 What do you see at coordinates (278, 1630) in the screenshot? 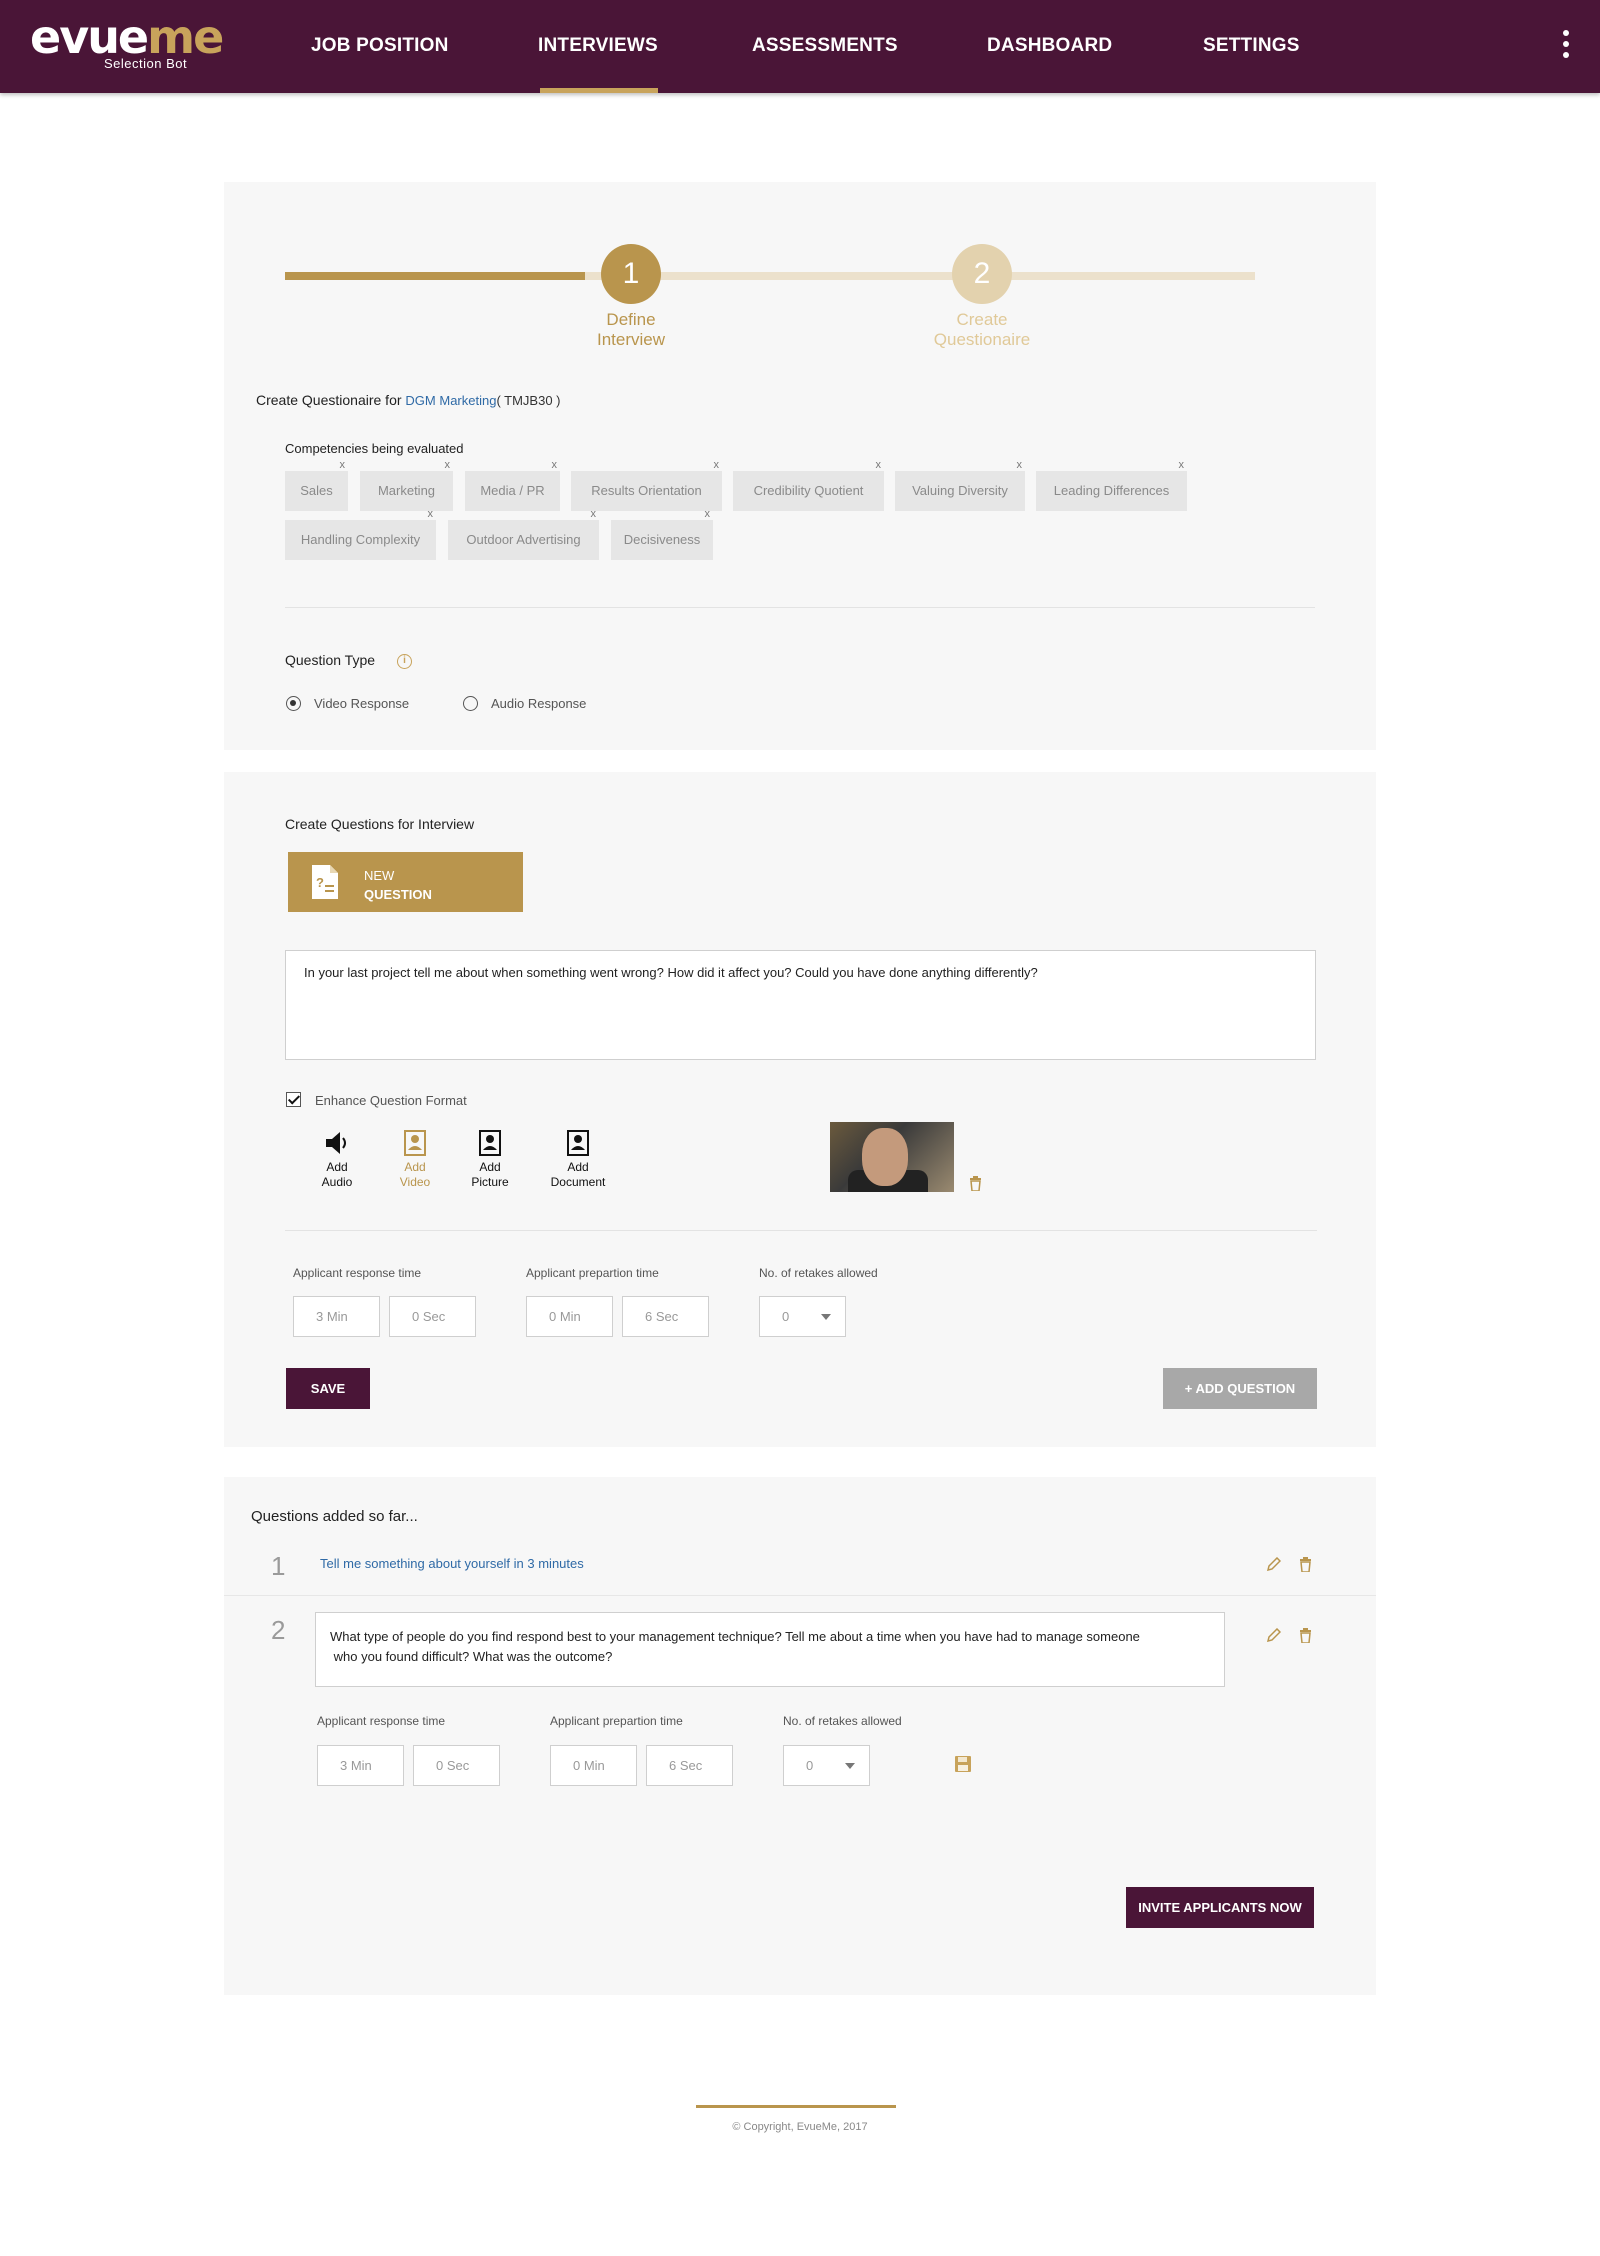
I see `question-number: 2` at bounding box center [278, 1630].